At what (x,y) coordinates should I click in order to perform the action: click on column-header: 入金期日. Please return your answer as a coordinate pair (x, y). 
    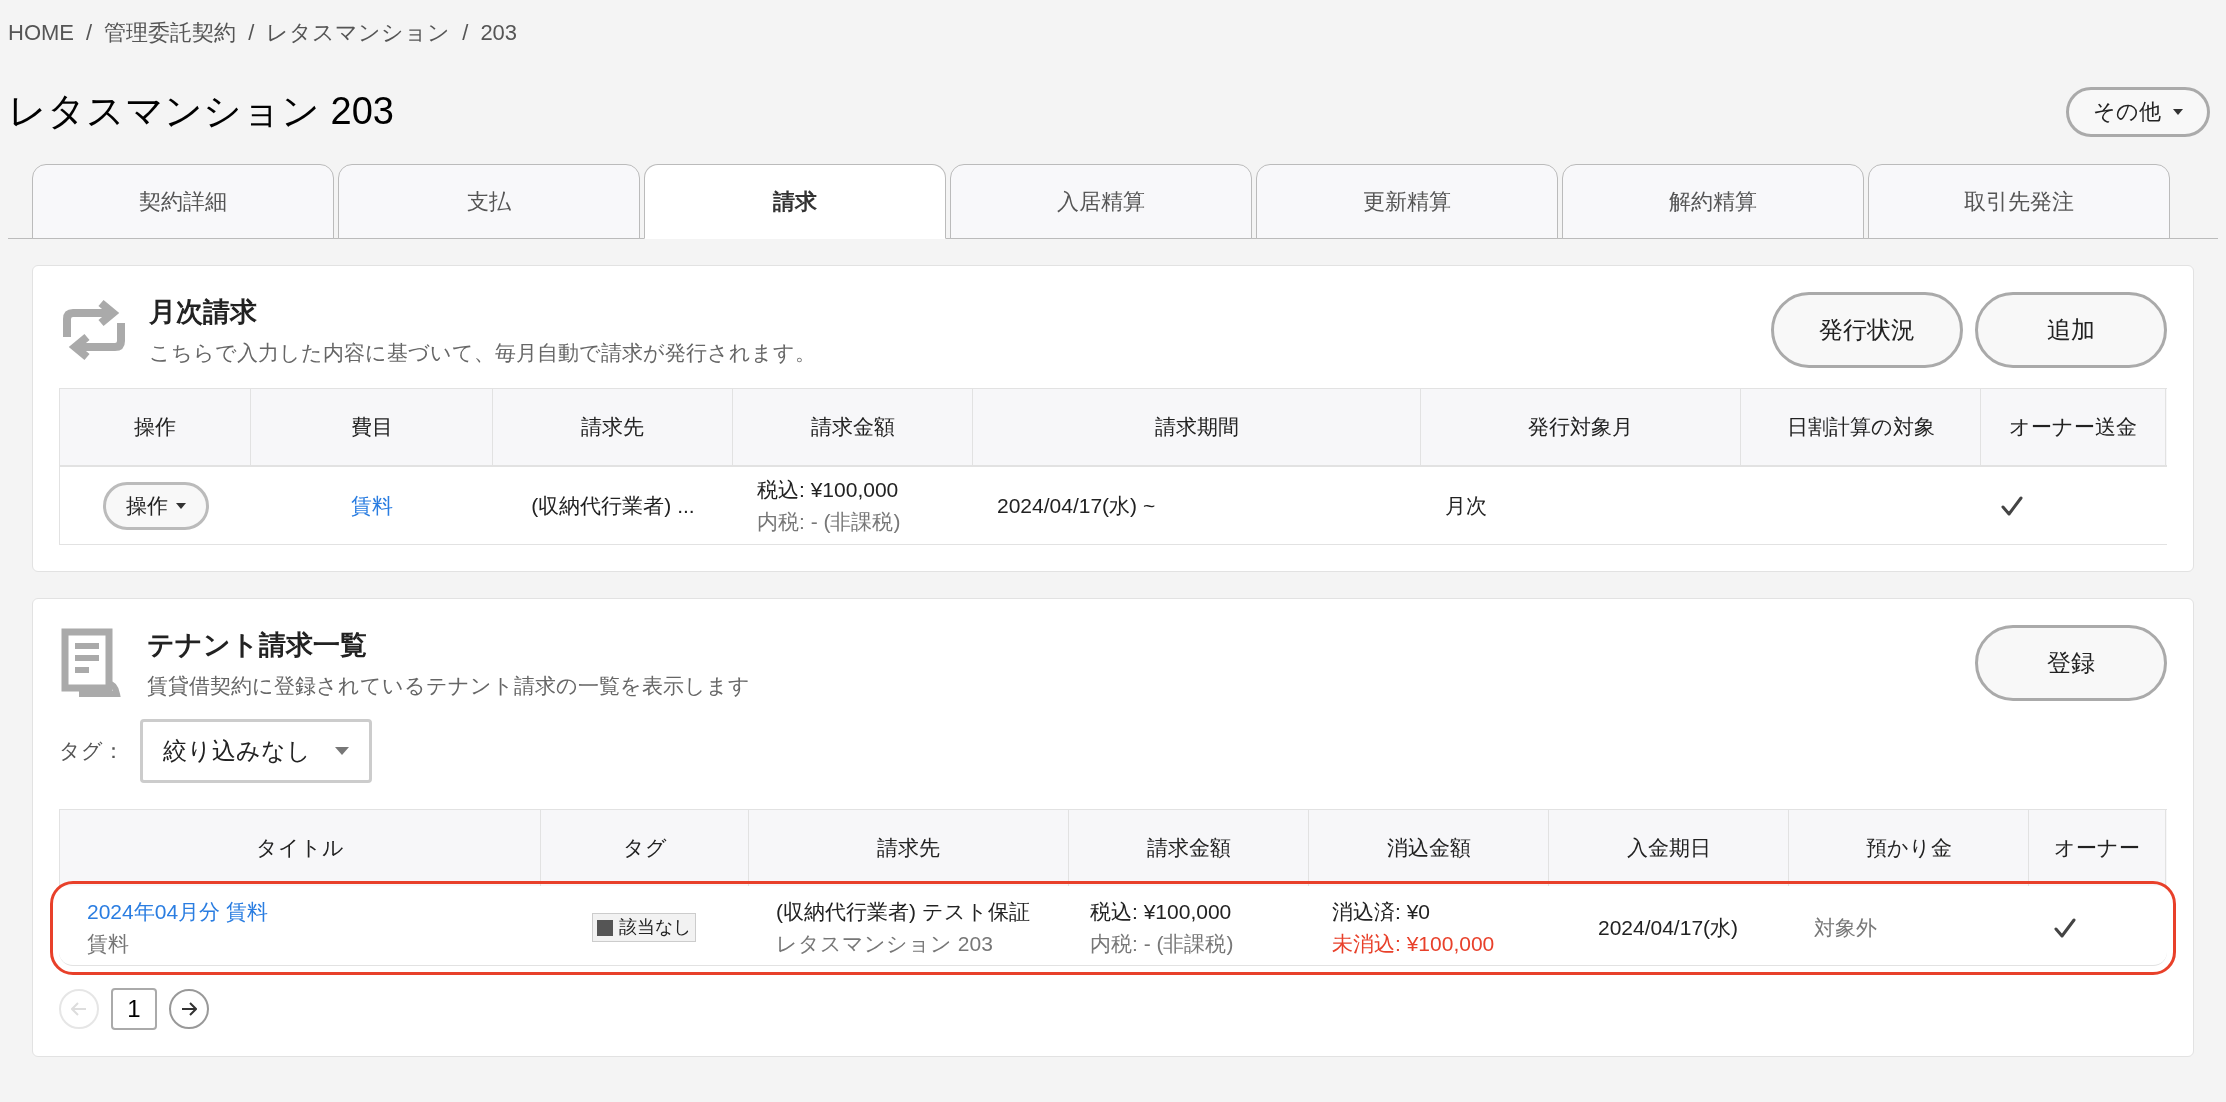
    Looking at the image, I should click on (1668, 848).